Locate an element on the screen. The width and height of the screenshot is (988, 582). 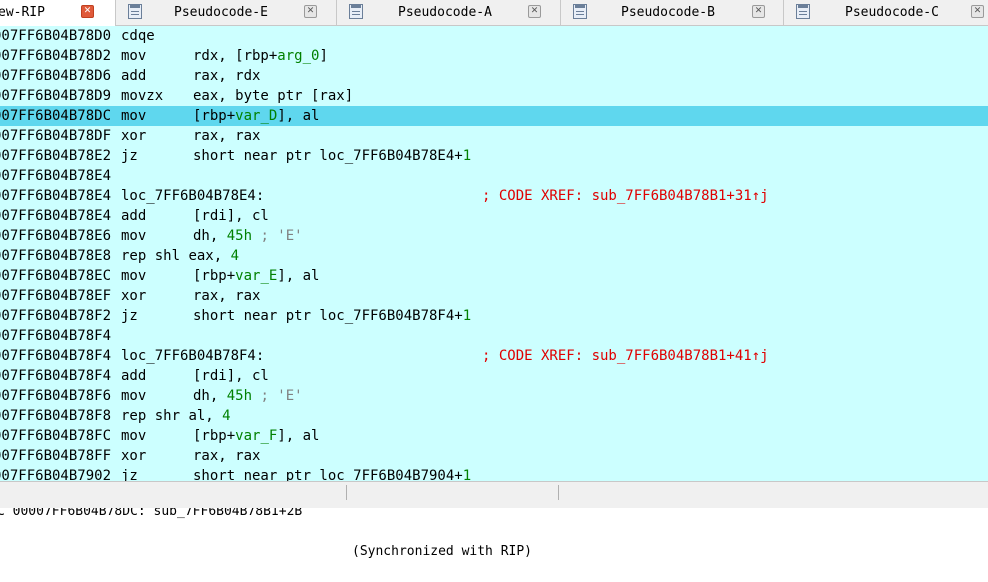
operands: rax, rdx is located at coordinates (226, 76).